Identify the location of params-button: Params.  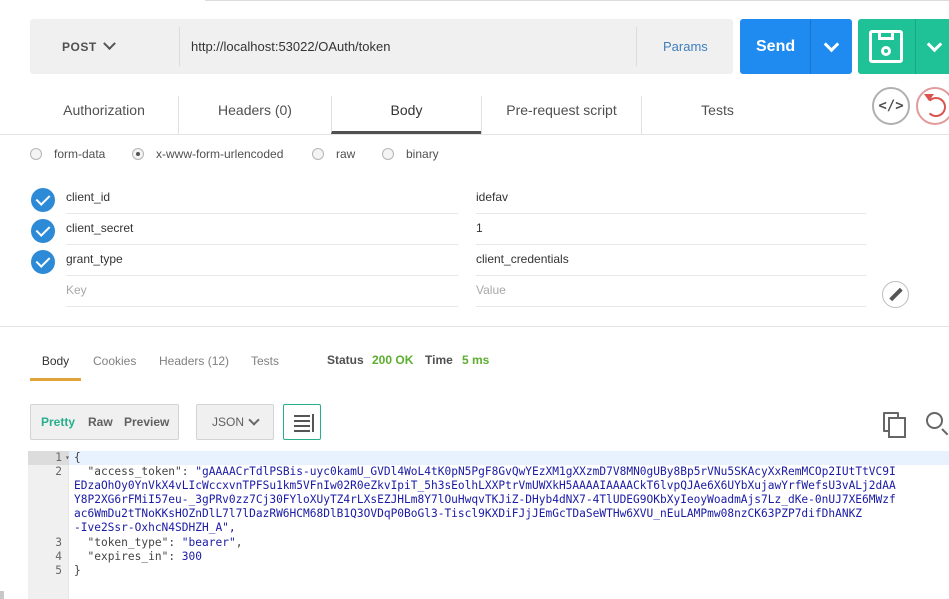
(685, 46).